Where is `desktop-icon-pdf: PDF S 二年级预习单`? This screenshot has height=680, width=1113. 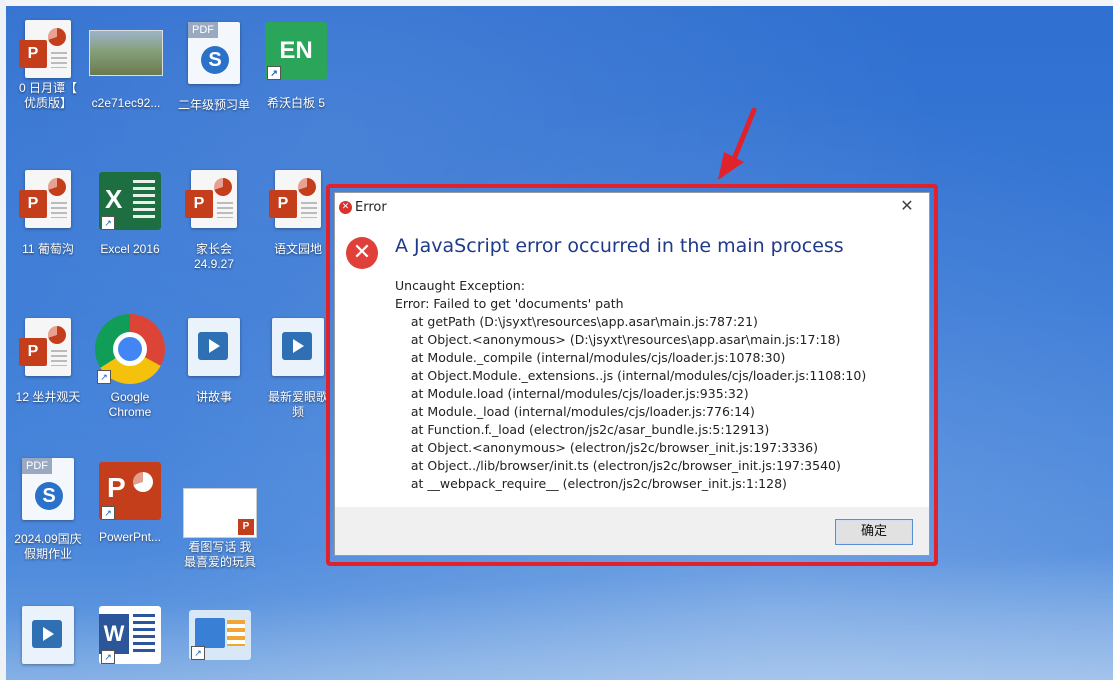 desktop-icon-pdf: PDF S 二年级预习单 is located at coordinates (214, 67).